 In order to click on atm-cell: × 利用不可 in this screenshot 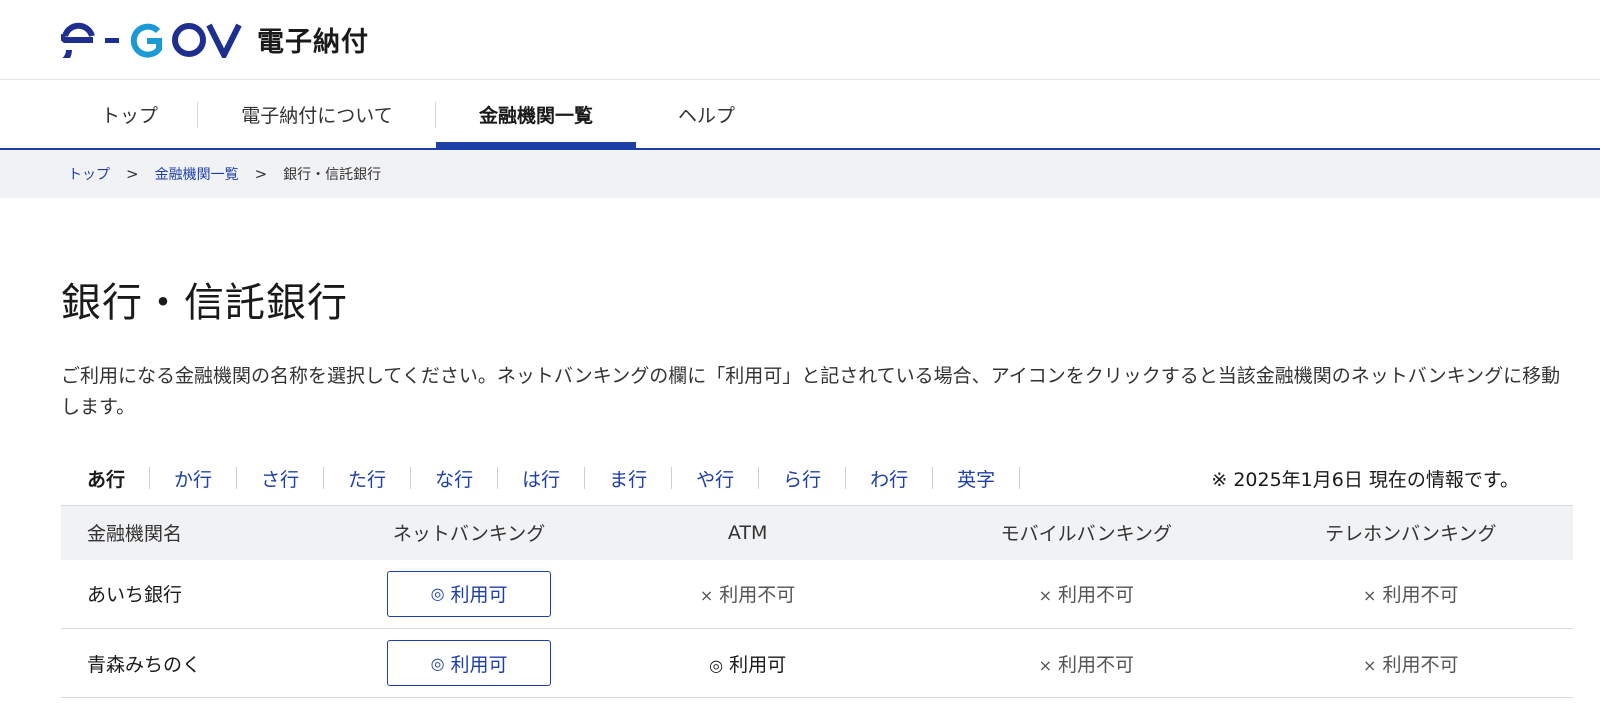, I will do `click(747, 594)`.